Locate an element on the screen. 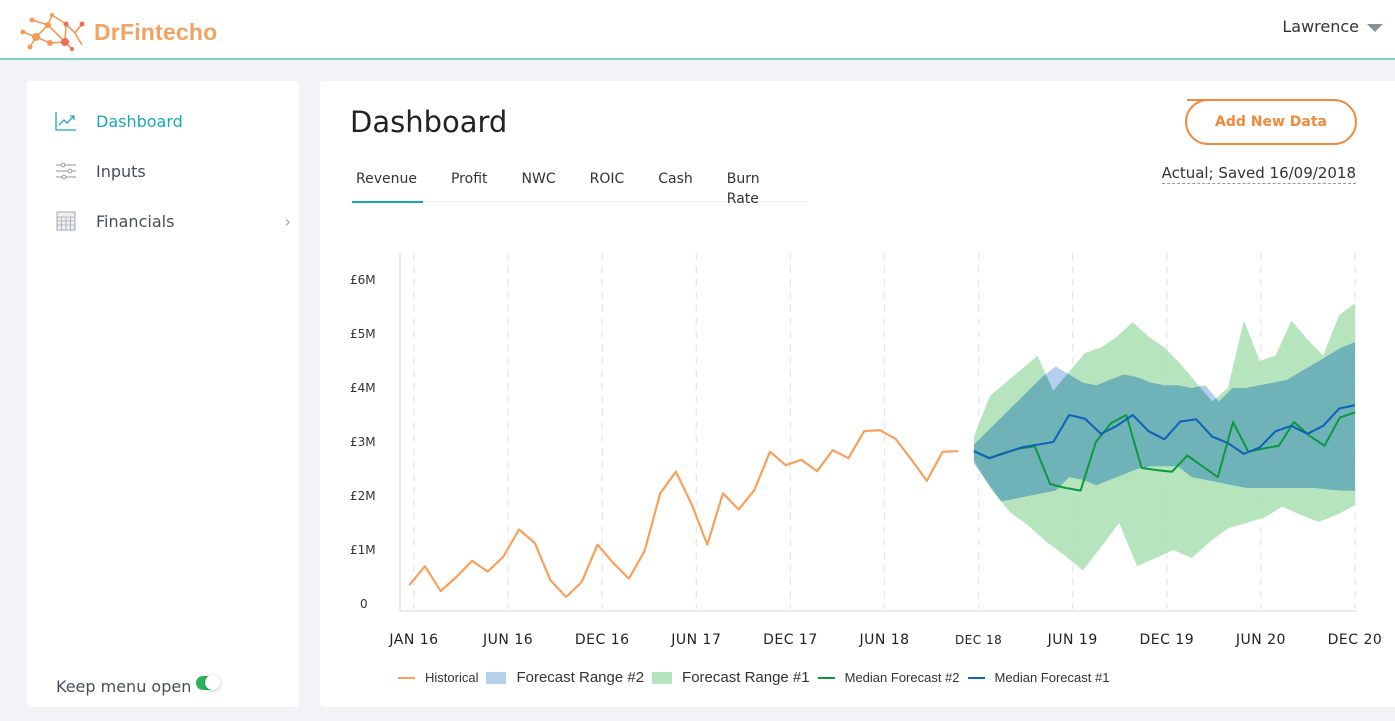  legend-median-forecast-2: Median Forecast #2 is located at coordinates (888, 677).